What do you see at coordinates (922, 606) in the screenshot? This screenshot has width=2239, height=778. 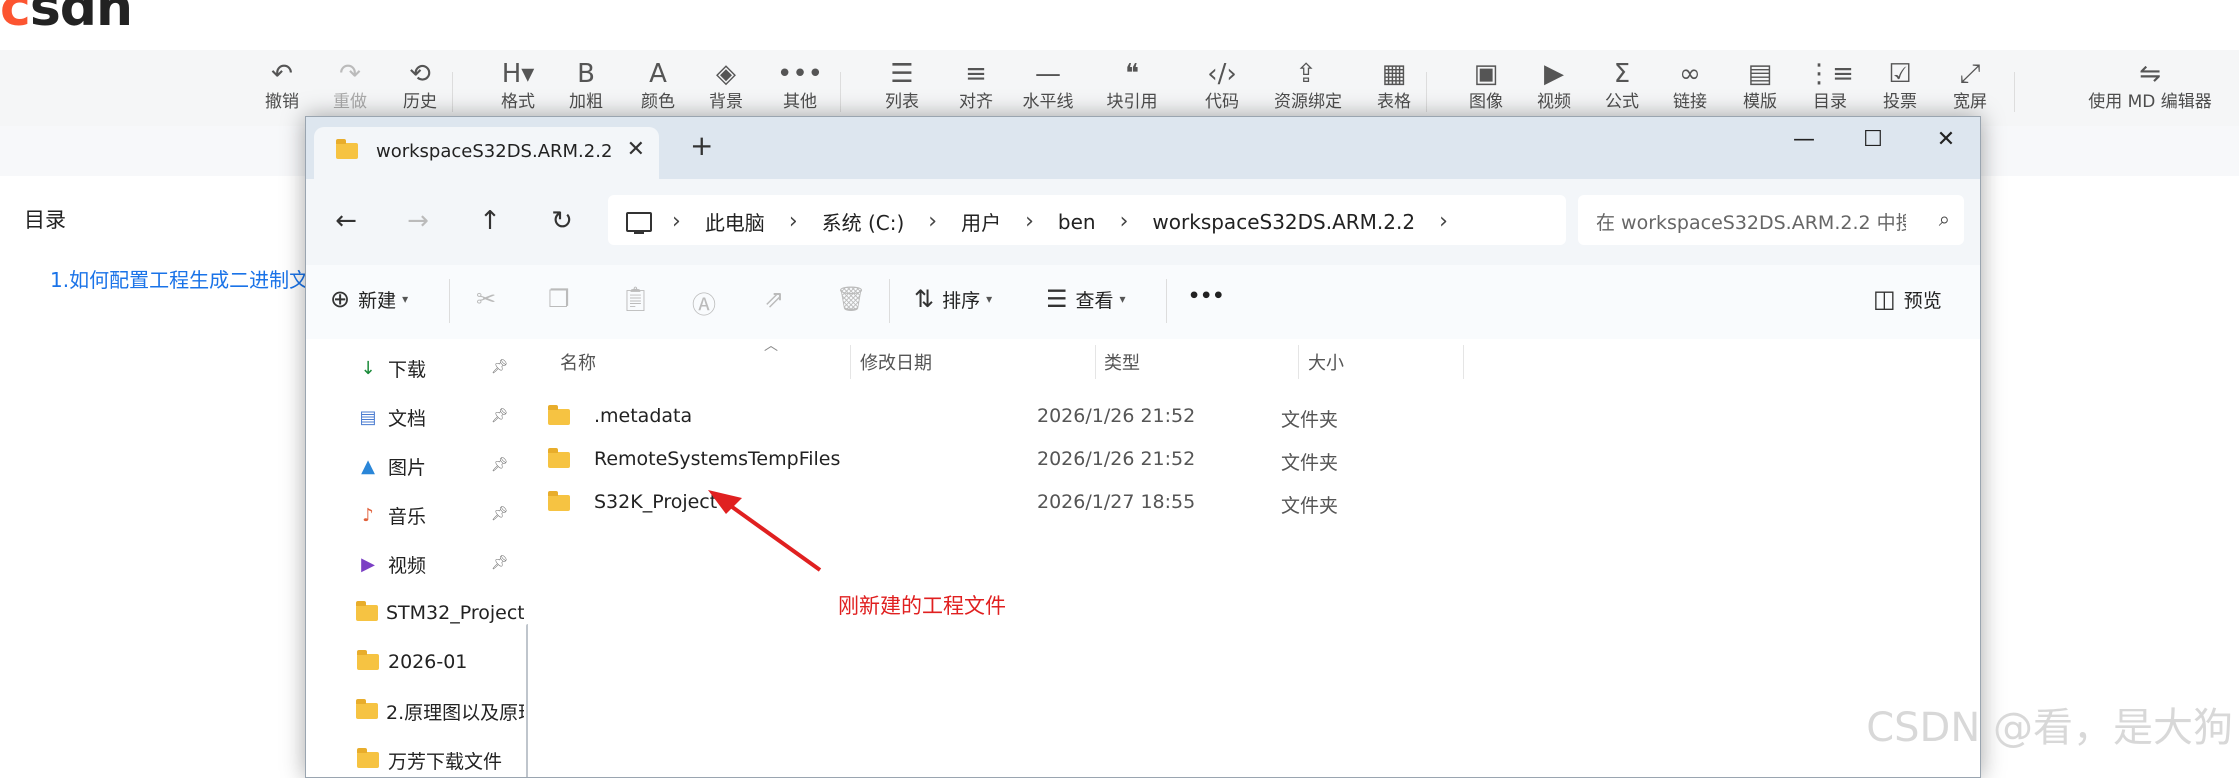 I see `annotation-text: 刚新建的工程文件` at bounding box center [922, 606].